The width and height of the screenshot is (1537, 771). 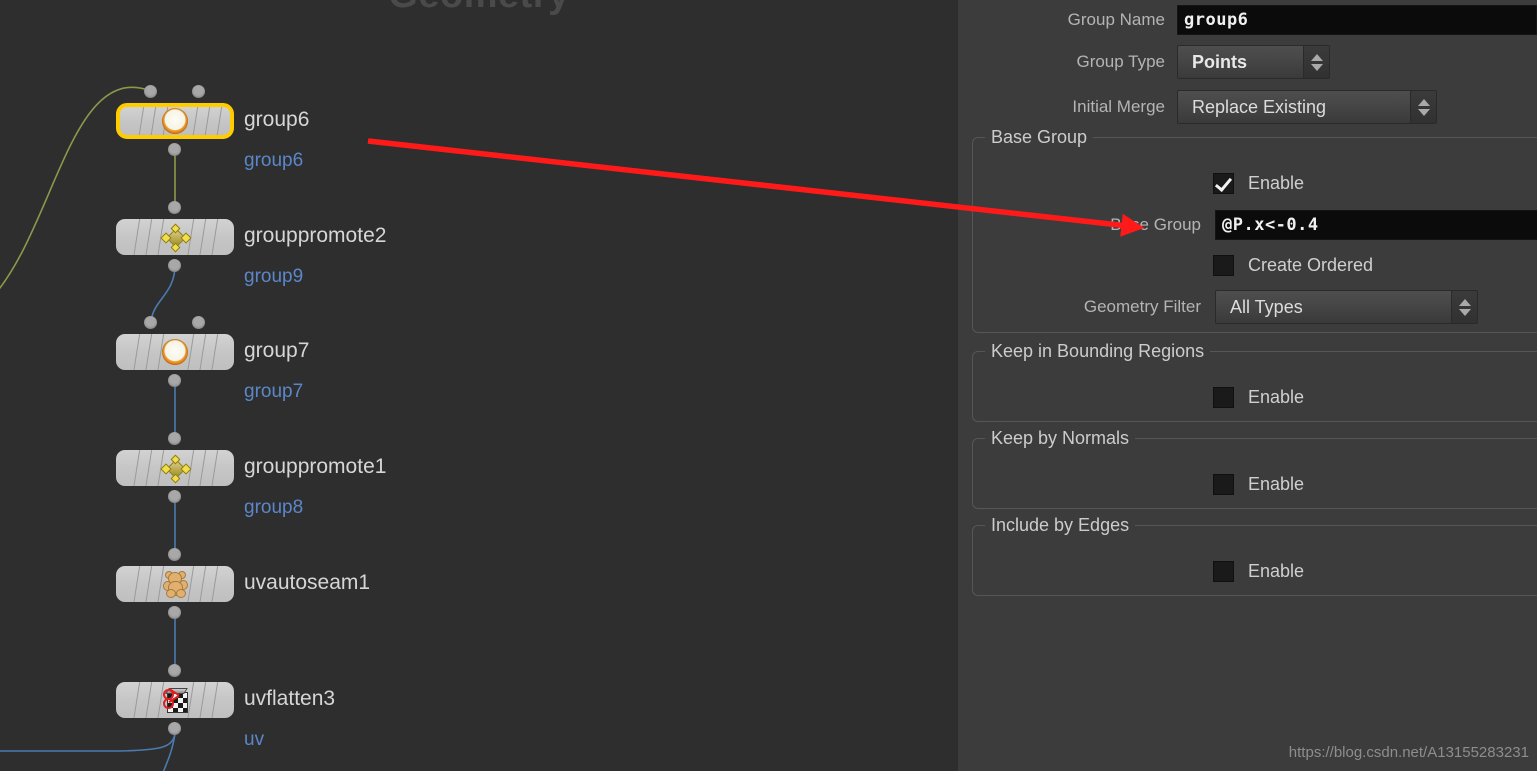 I want to click on group-type-label: Group Type, so click(x=1120, y=61).